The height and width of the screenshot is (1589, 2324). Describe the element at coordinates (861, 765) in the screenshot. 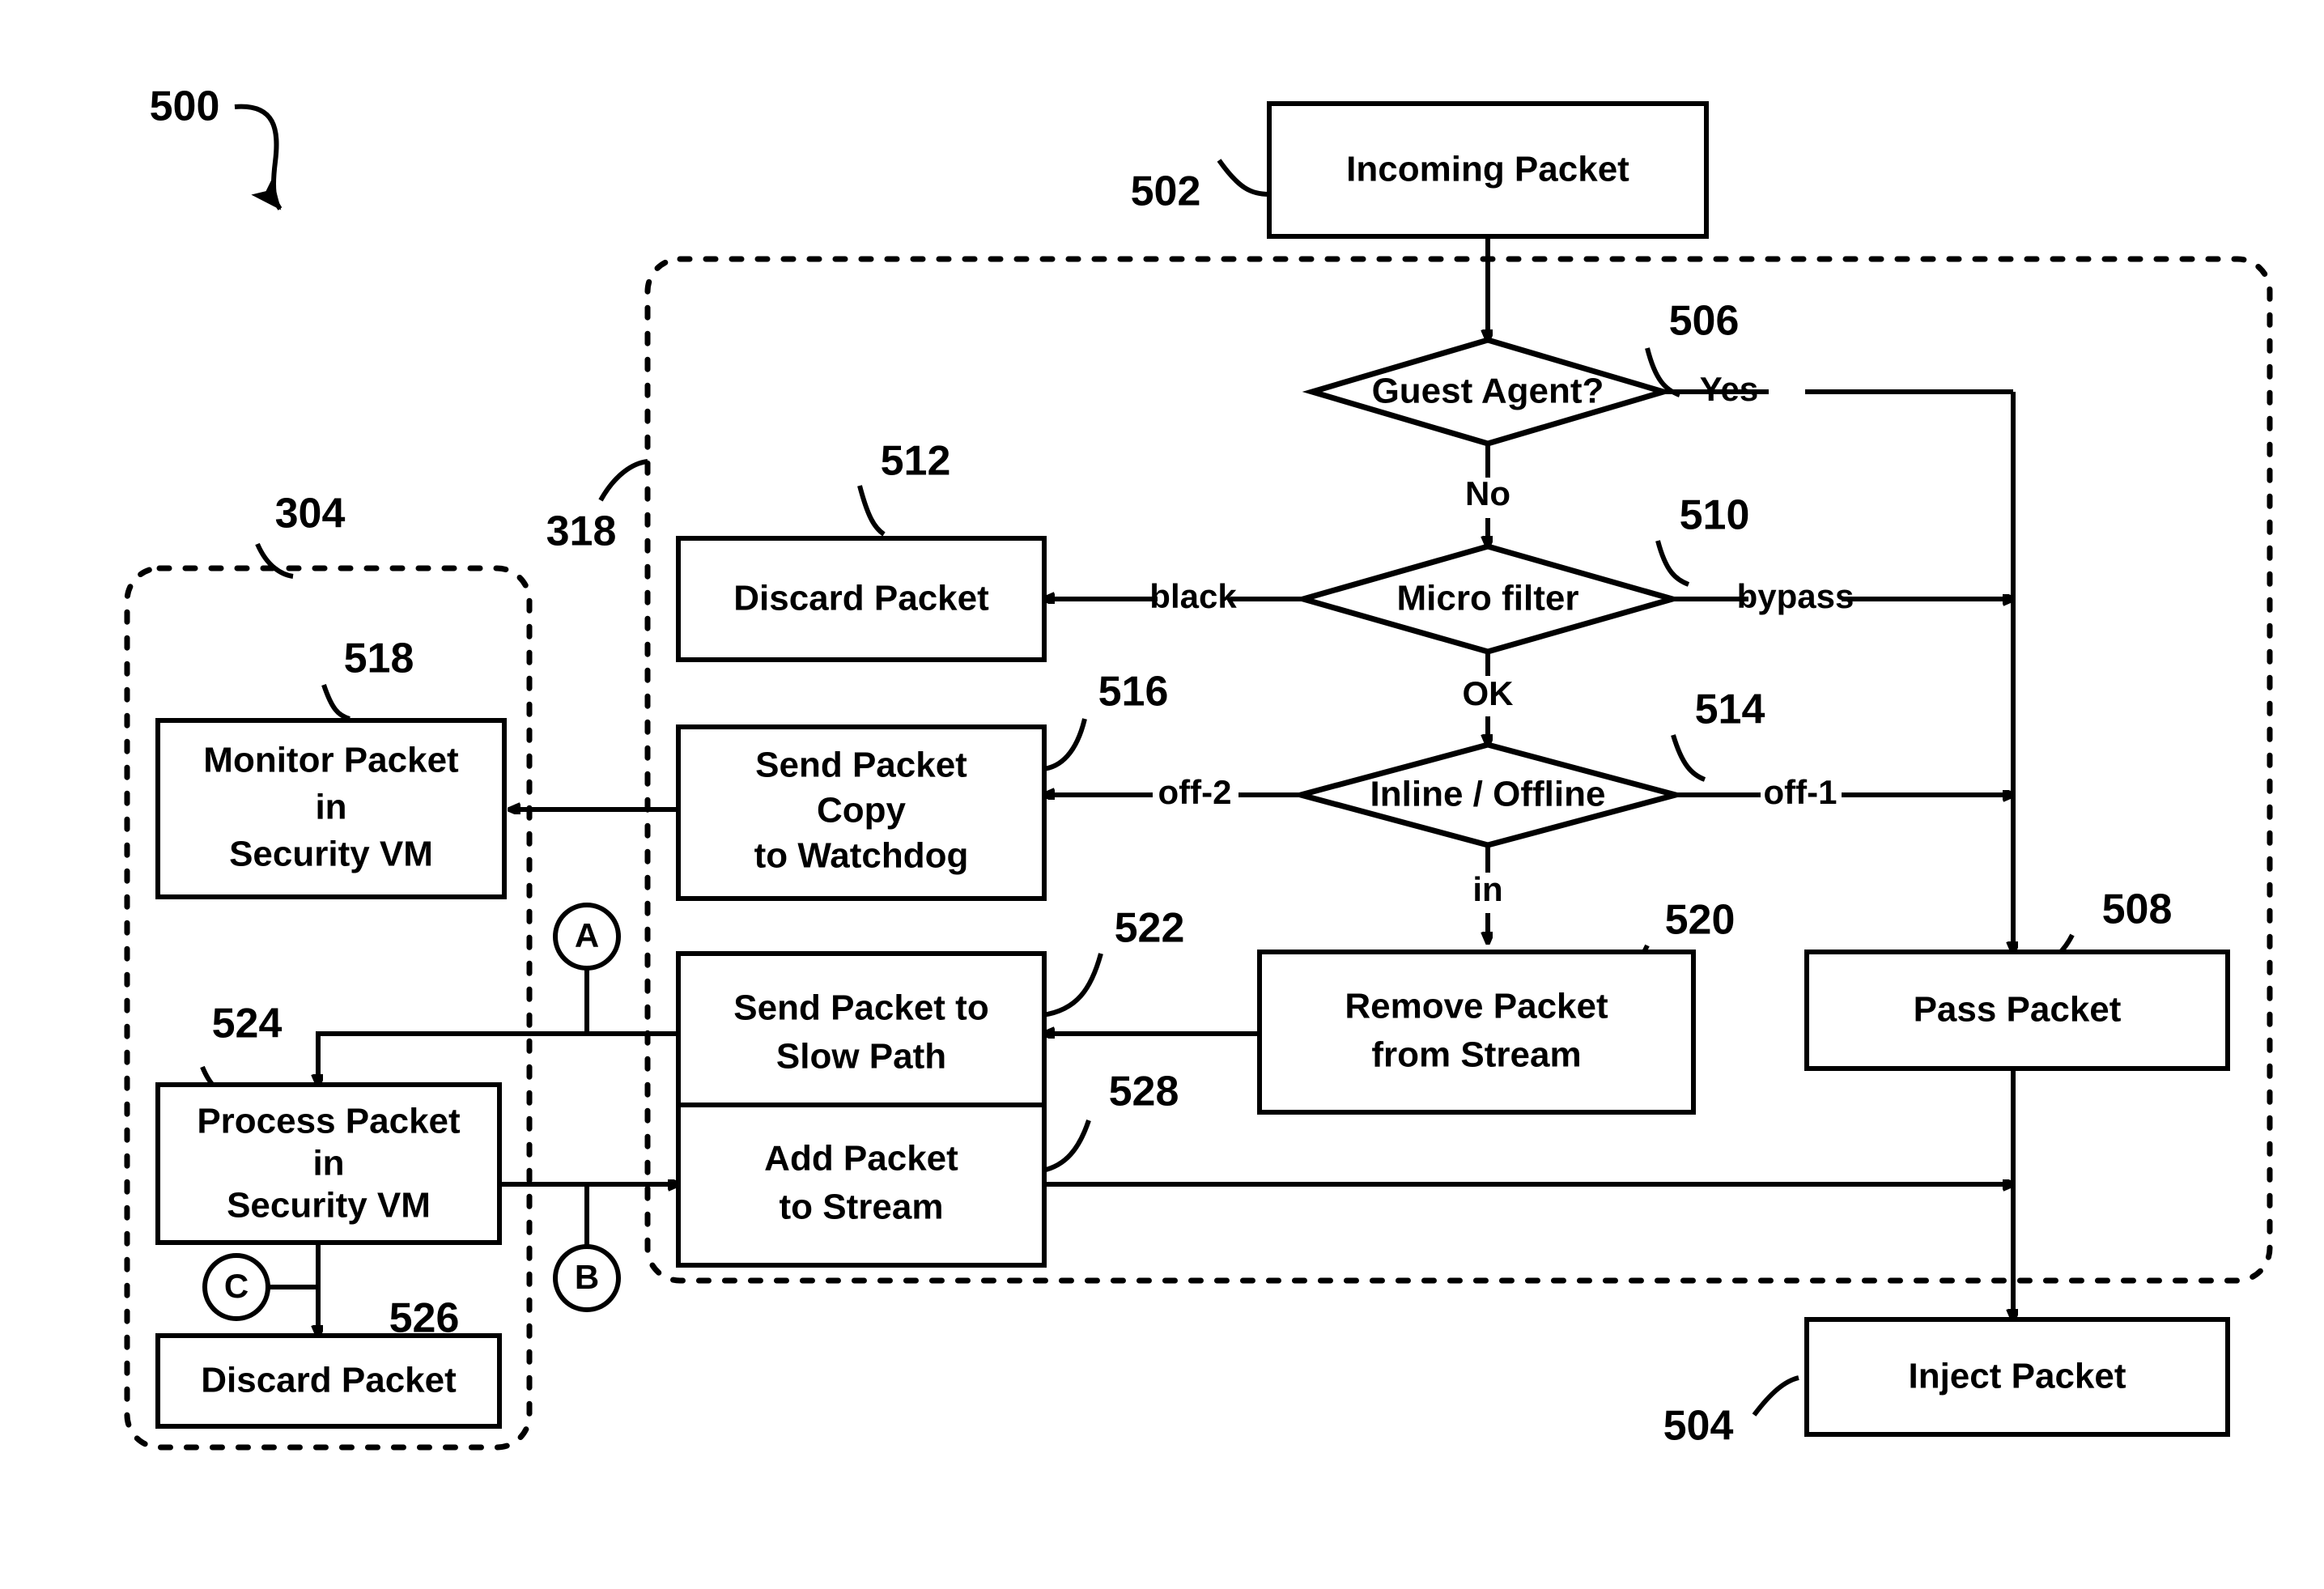

I see `node-send-copy-watchdog-line1: Send Packet` at that location.